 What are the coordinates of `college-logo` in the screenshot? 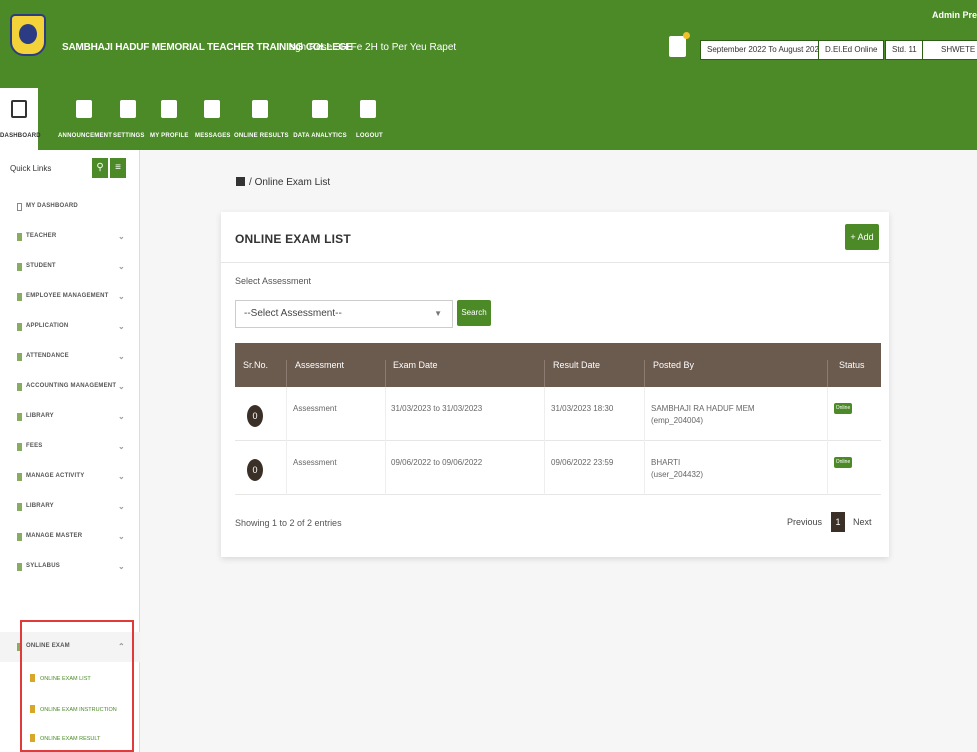 It's located at (28, 35).